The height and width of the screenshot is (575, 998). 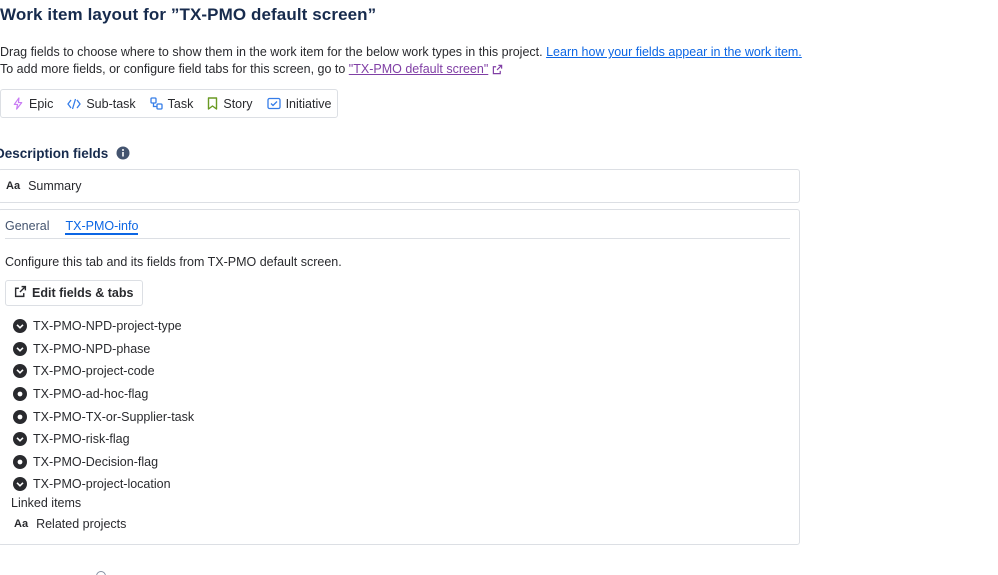 What do you see at coordinates (418, 69) in the screenshot?
I see `screen-link: "TX-PMO default screen"` at bounding box center [418, 69].